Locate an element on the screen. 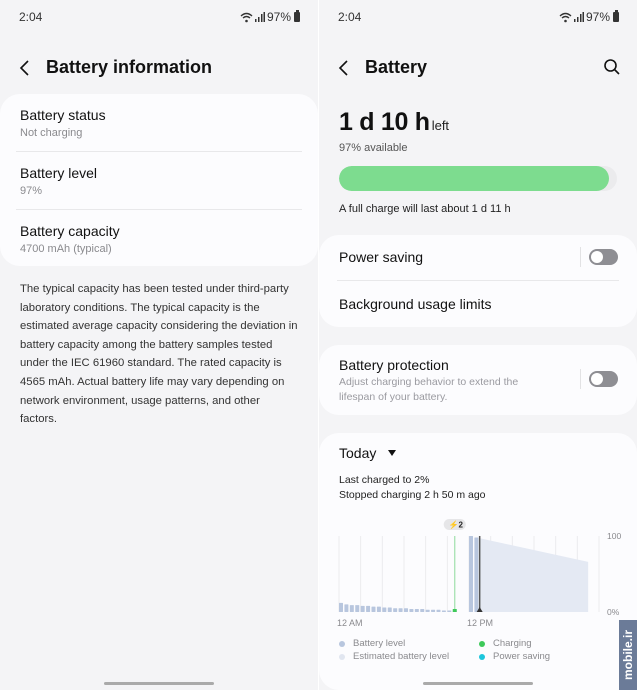 This screenshot has height=690, width=637. search-icon is located at coordinates (612, 67).